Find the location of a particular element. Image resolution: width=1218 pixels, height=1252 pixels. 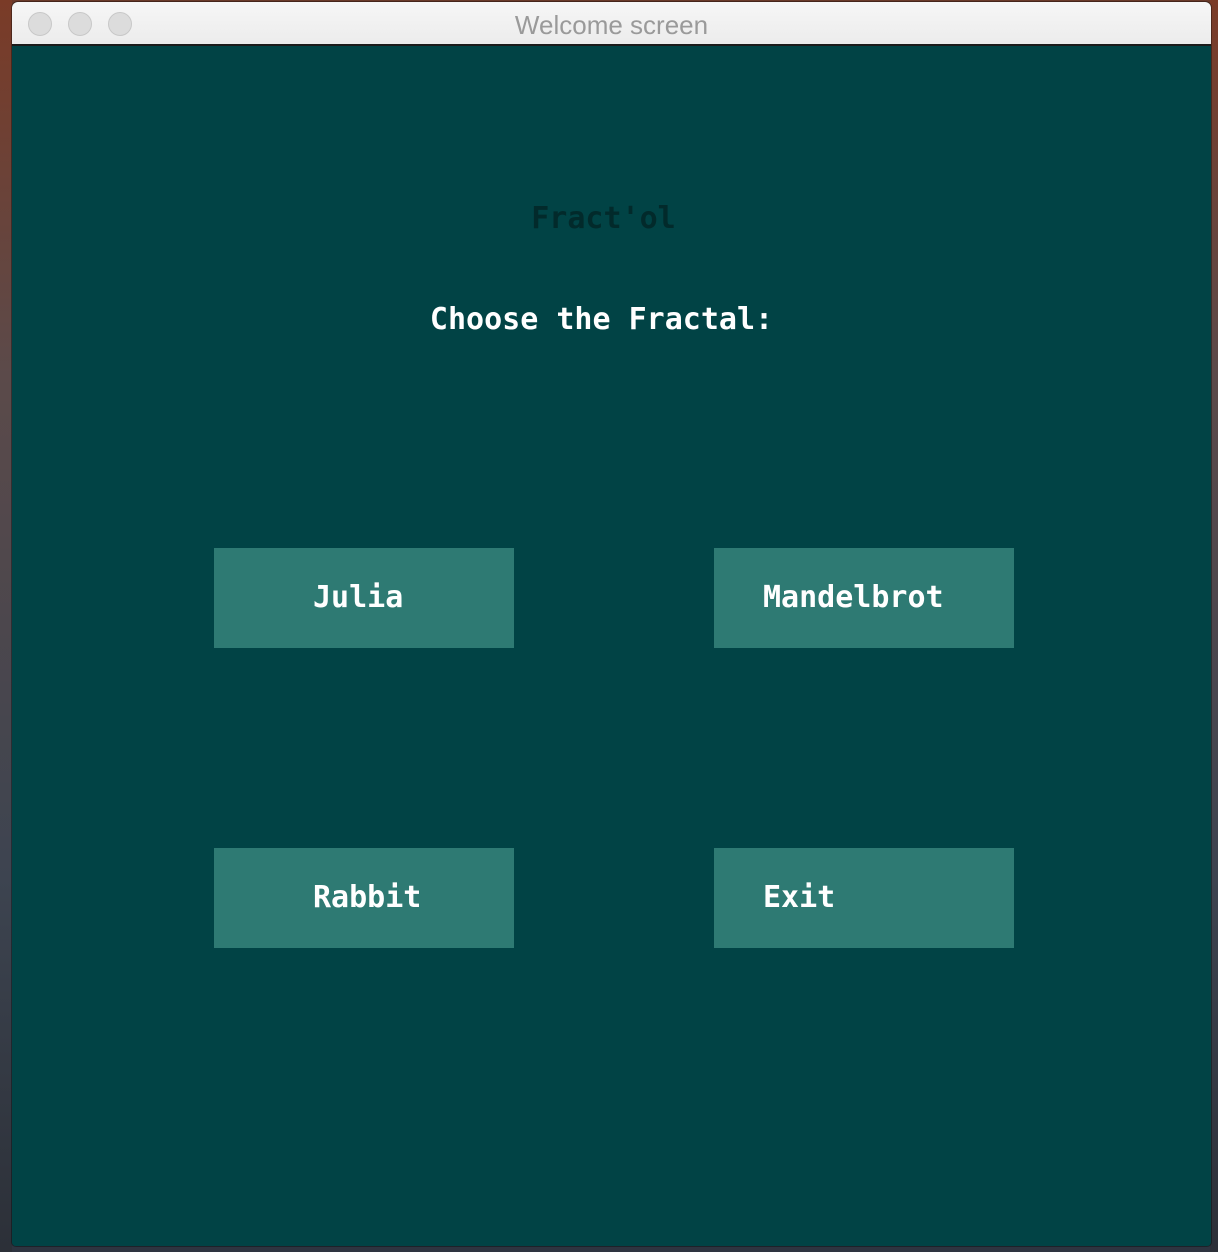

exit-button: Exit is located at coordinates (864, 898).